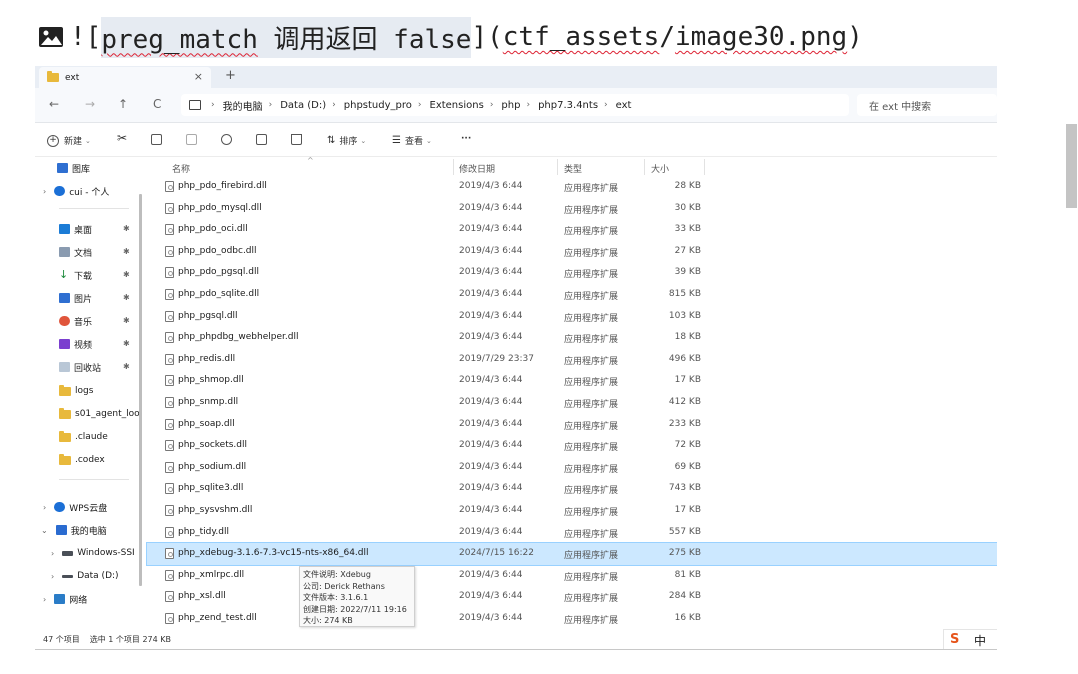  What do you see at coordinates (624, 105) in the screenshot?
I see `breadcrumb-item: ext` at bounding box center [624, 105].